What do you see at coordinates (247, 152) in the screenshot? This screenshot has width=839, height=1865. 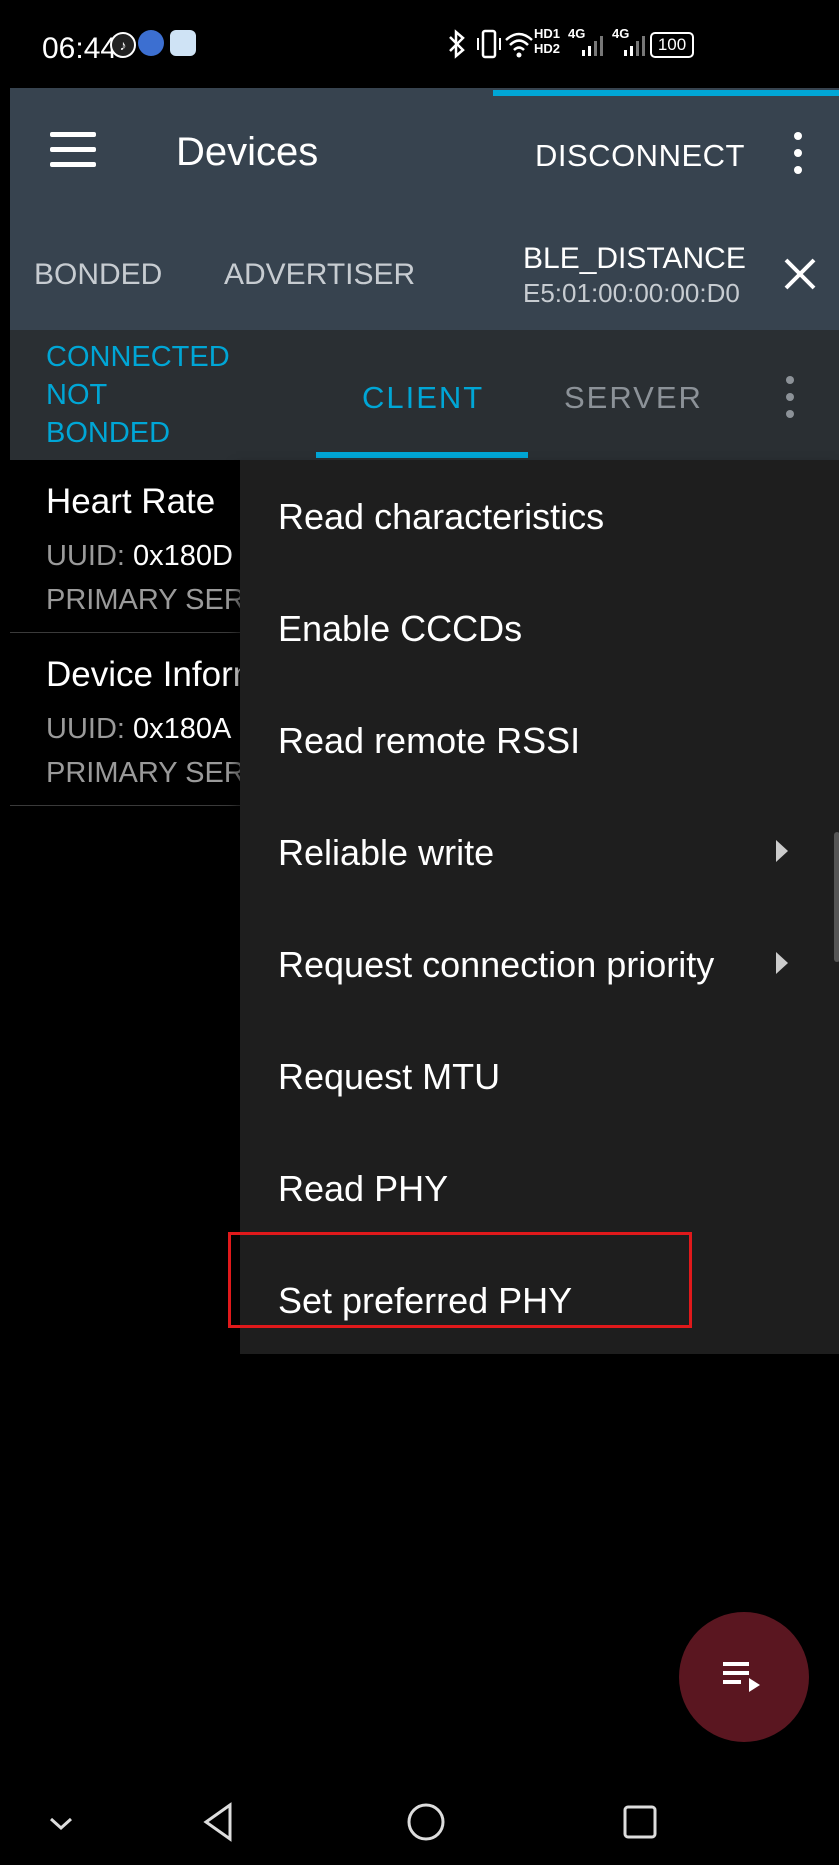 I see `page-title: Devices` at bounding box center [247, 152].